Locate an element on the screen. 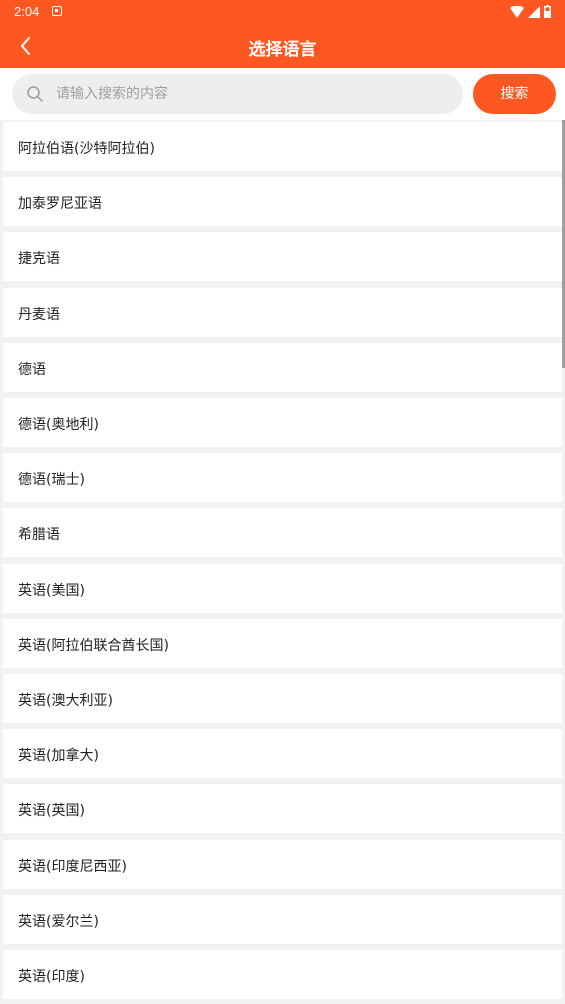  language-item: 英语(爱尔兰) is located at coordinates (282, 919).